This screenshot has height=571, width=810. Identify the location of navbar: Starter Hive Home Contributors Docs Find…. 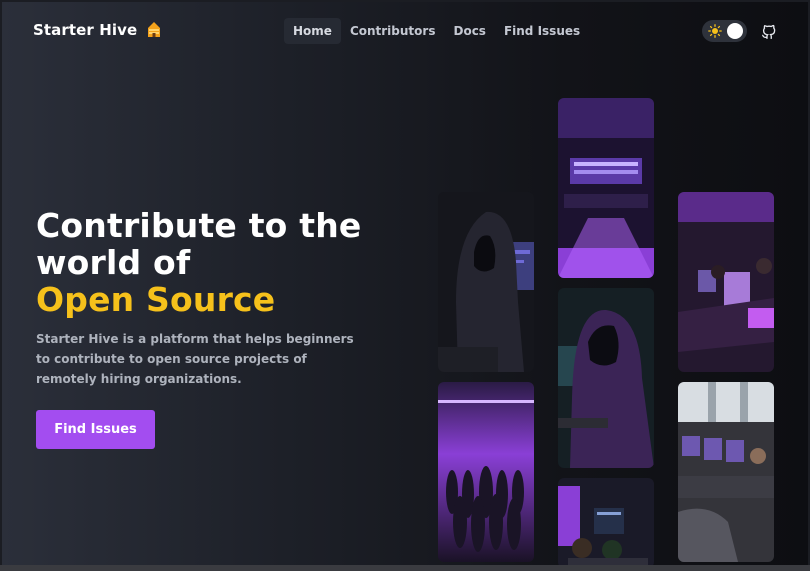
(405, 30).